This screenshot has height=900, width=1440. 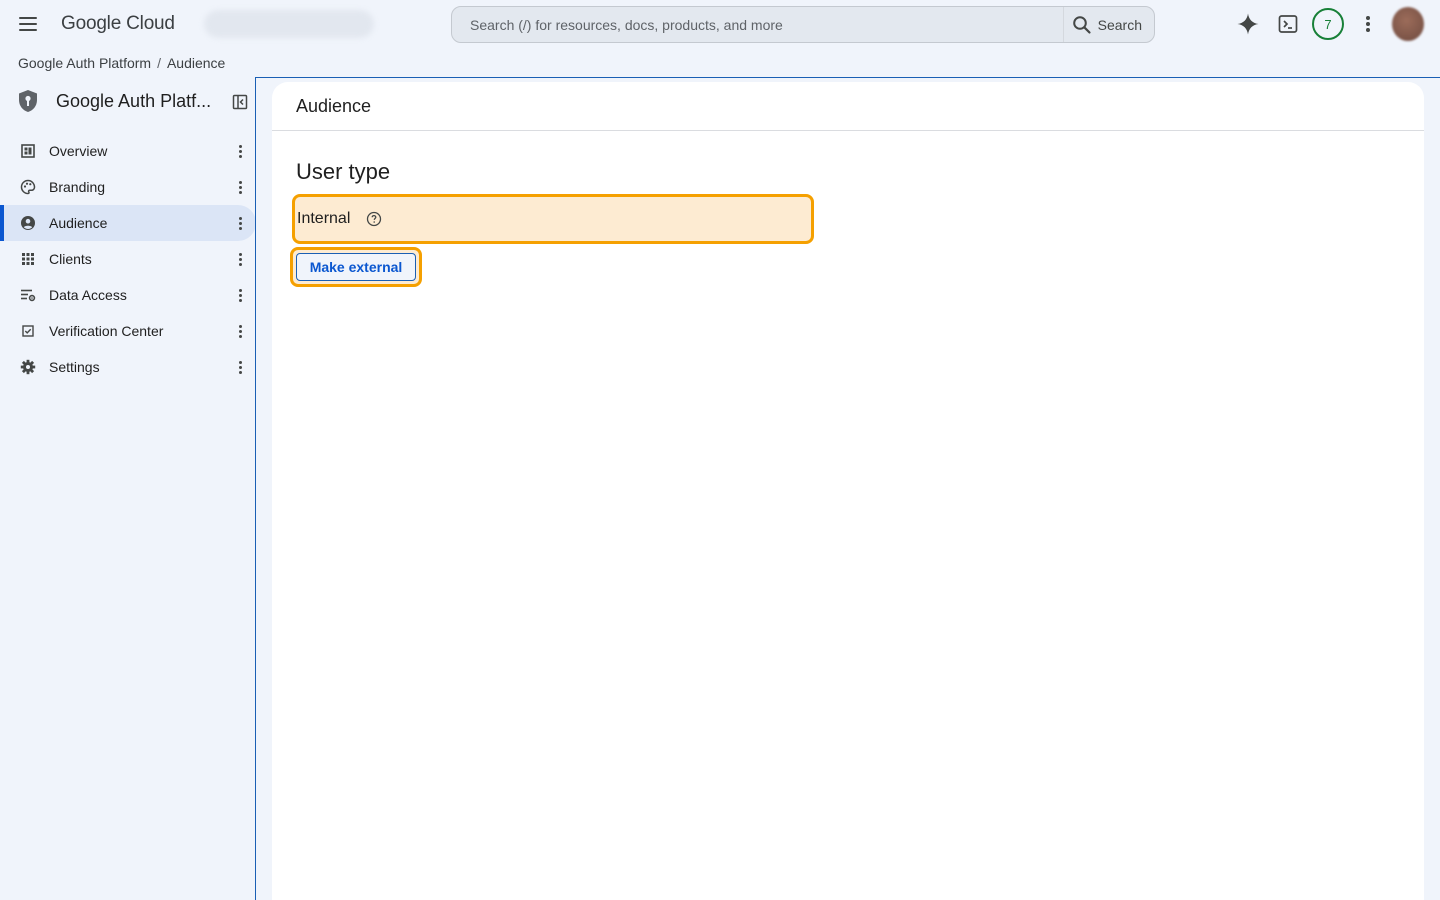 I want to click on collapse-sidebar-icon, so click(x=240, y=102).